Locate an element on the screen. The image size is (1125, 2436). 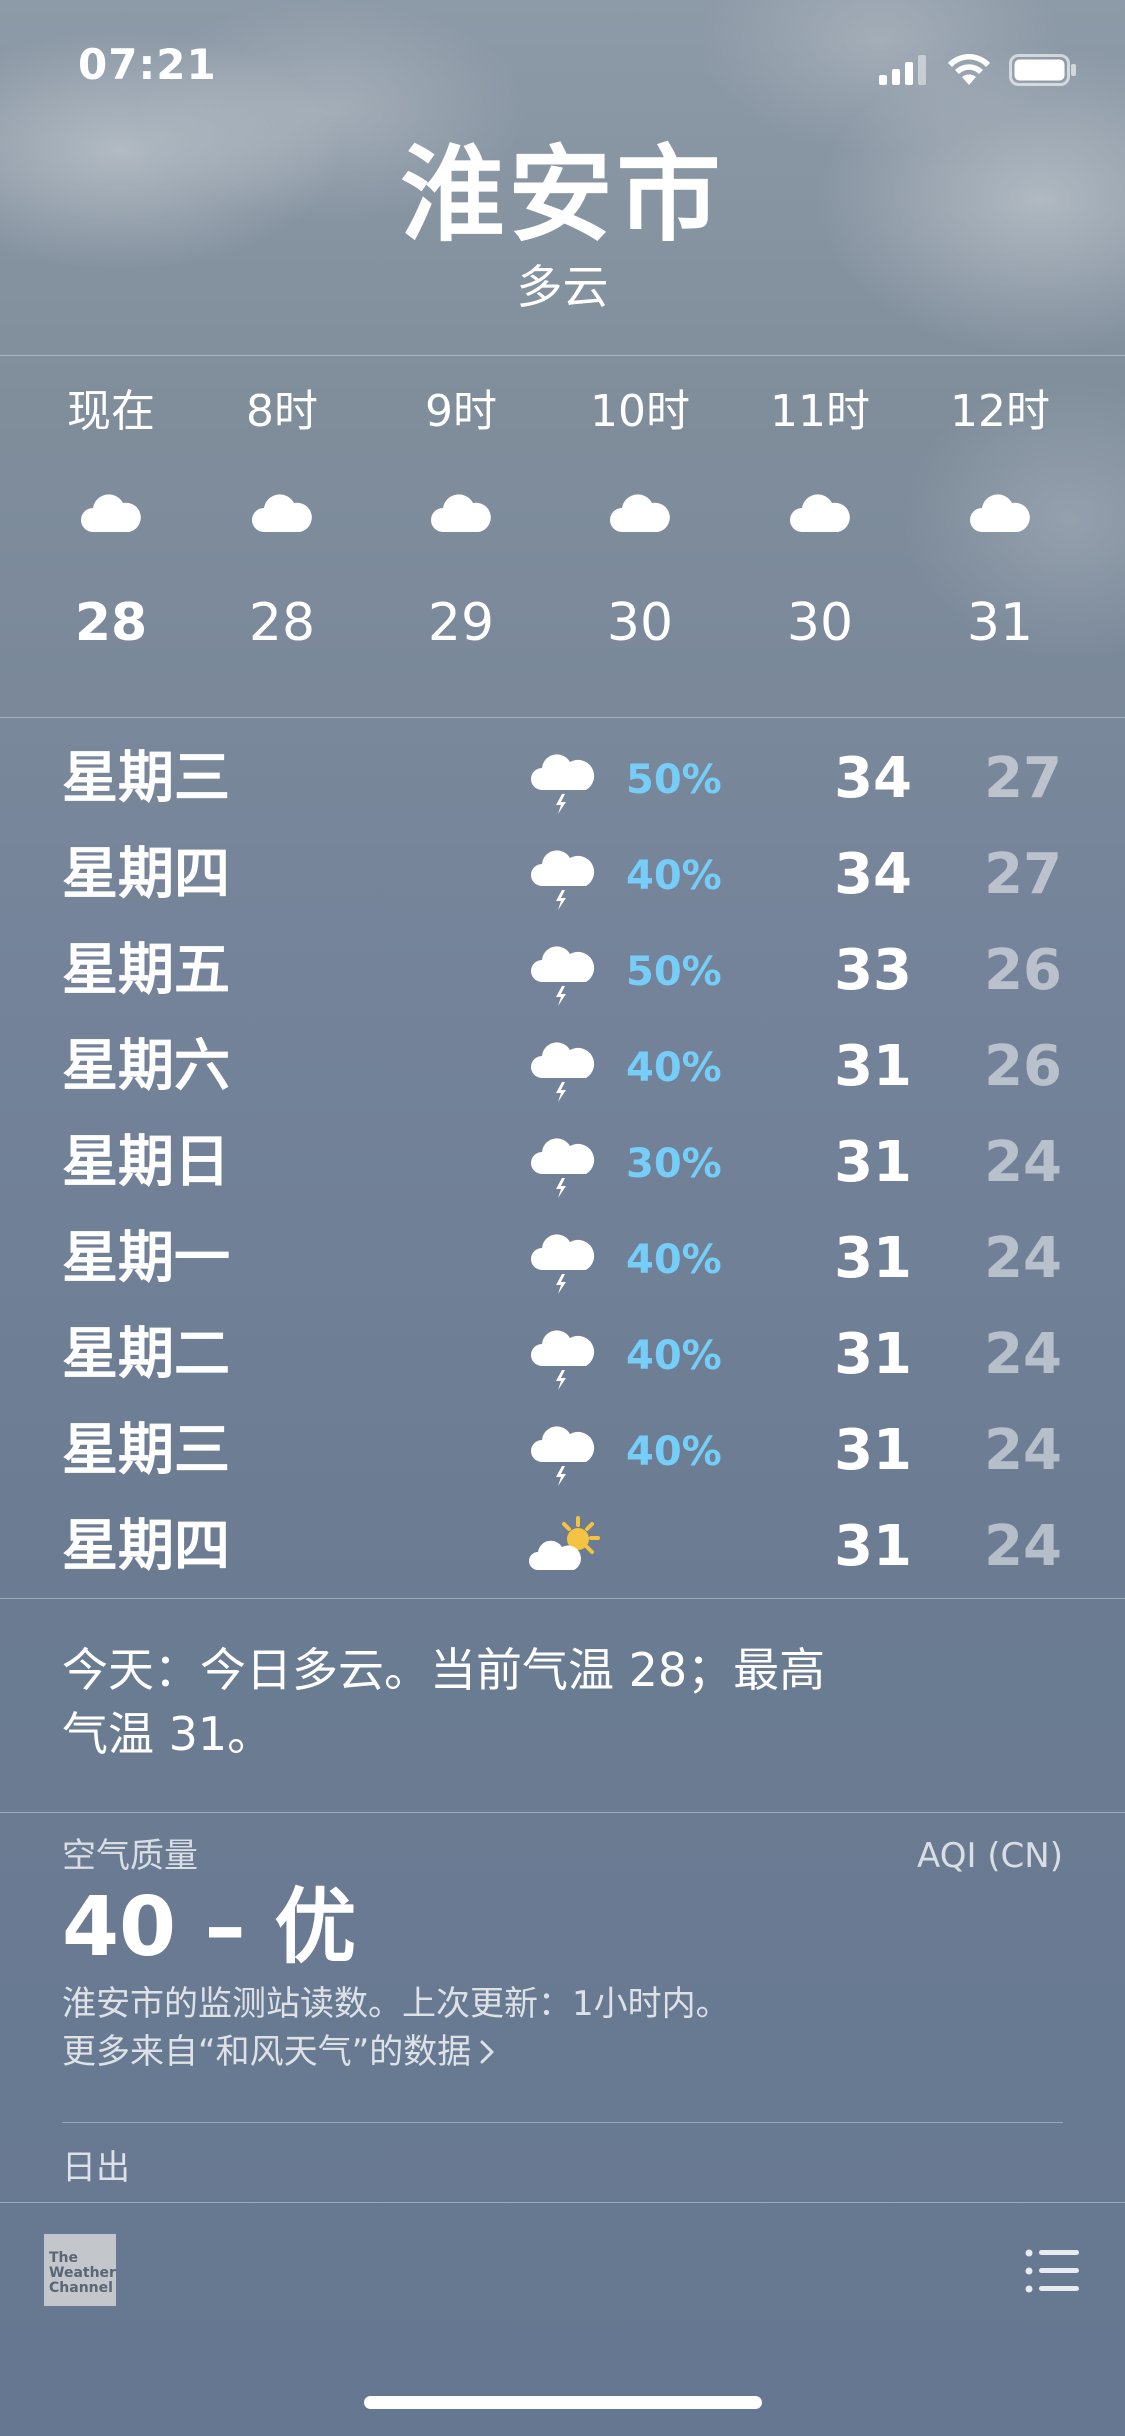
hour-item: 现在 28 is located at coordinates (111, 507).